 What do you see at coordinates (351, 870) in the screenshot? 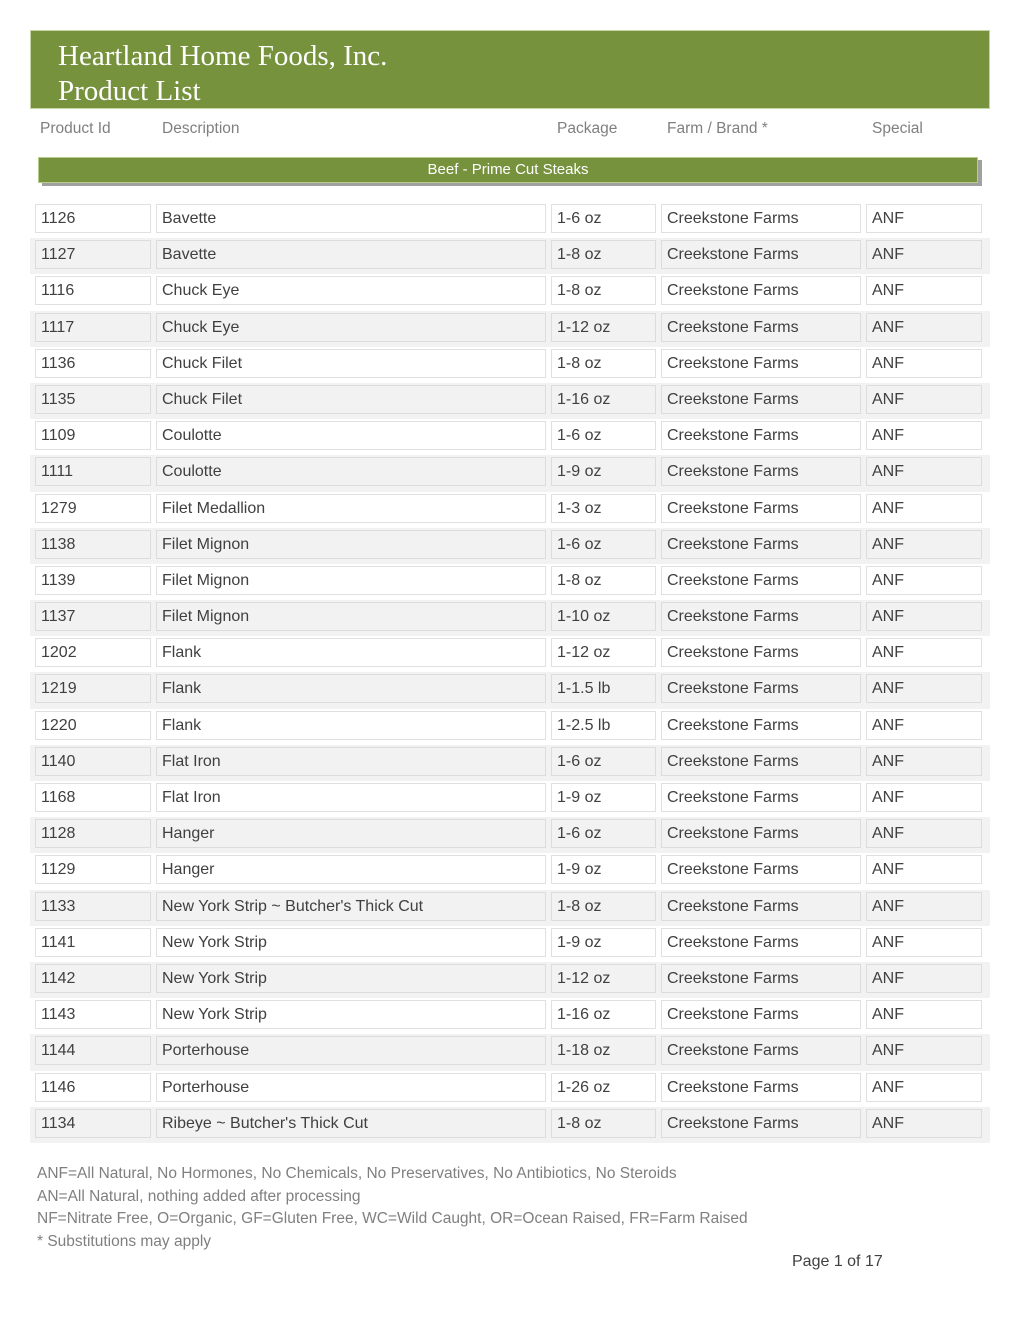
I see `cell-description: Hanger` at bounding box center [351, 870].